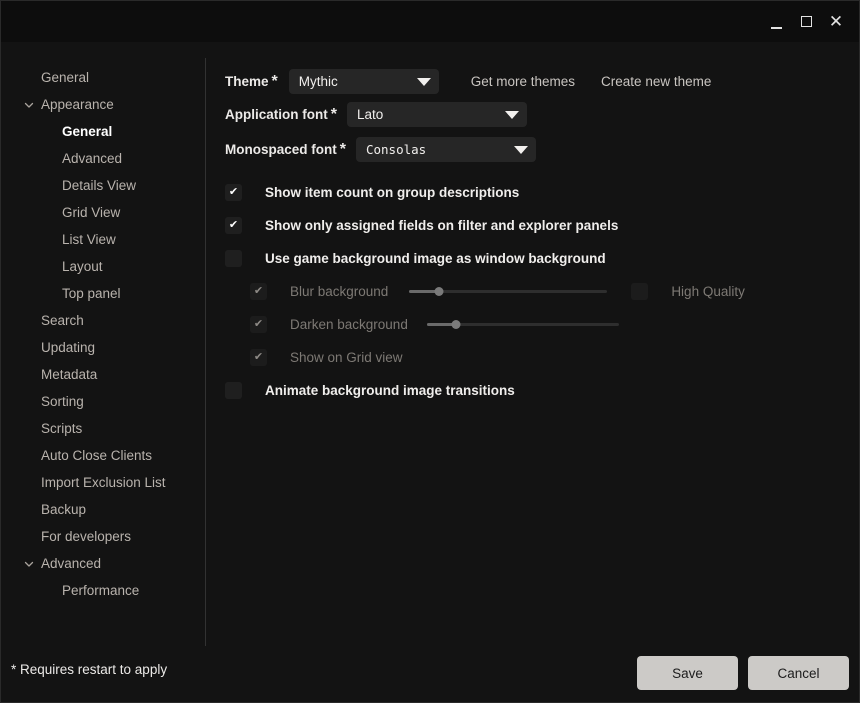 This screenshot has height=703, width=860. I want to click on application-font-label: Application font, so click(276, 114).